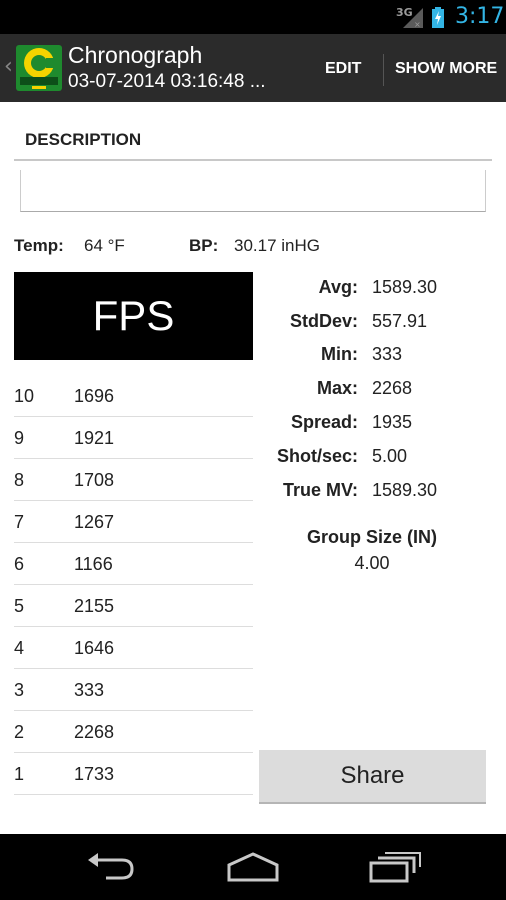 The image size is (506, 900). Describe the element at coordinates (277, 245) in the screenshot. I see `bp-value: 30.17 inHG` at that location.